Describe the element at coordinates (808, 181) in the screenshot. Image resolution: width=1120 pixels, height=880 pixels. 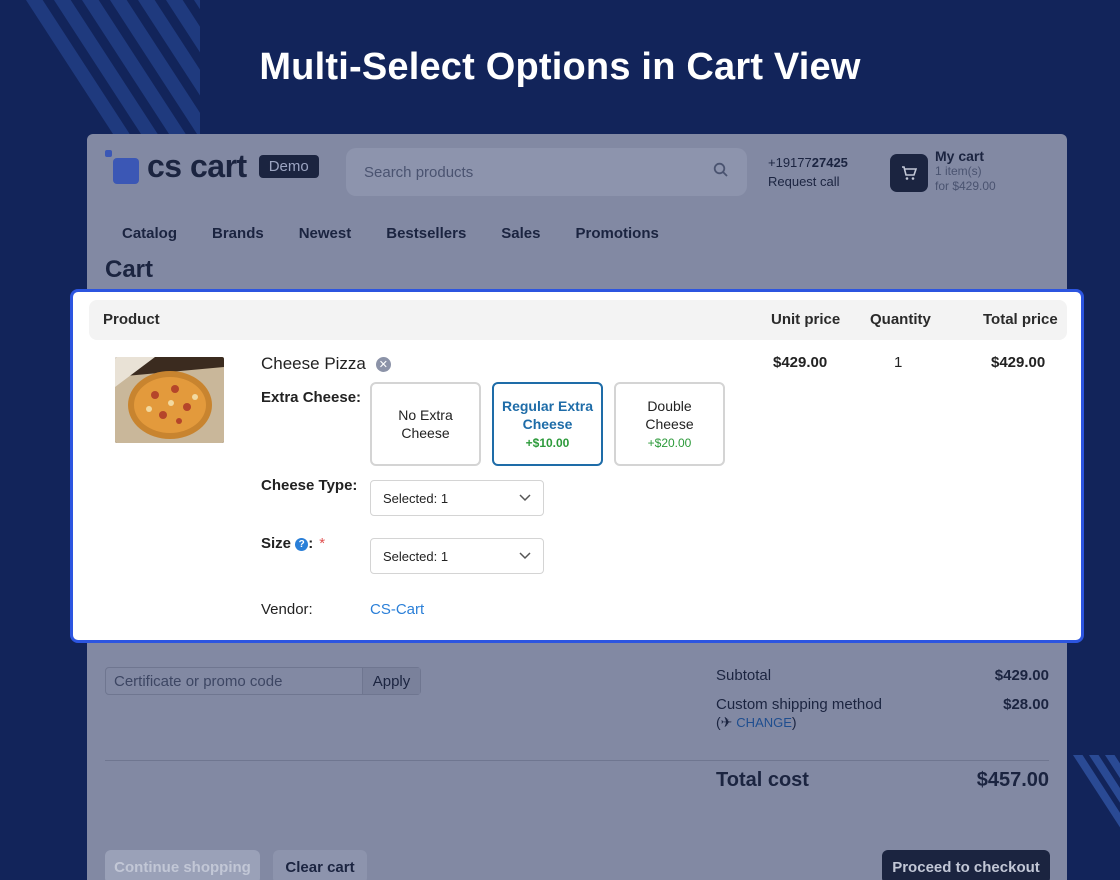
I see `request-call-link: Request call` at that location.